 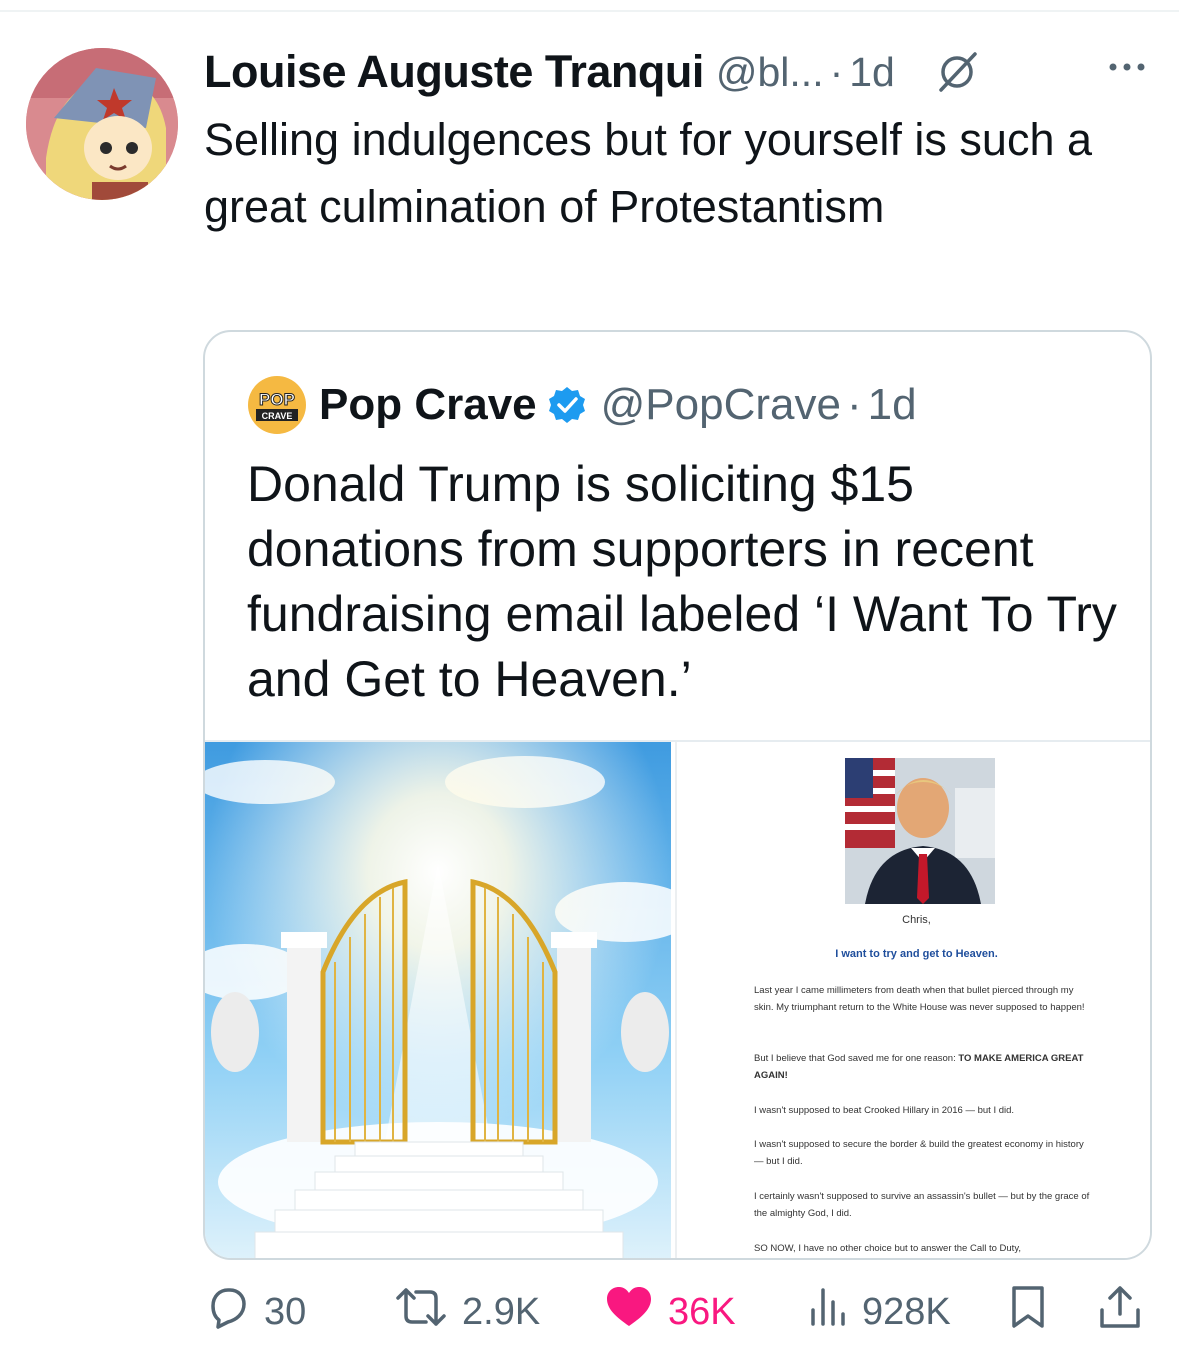 What do you see at coordinates (234, 1312) in the screenshot?
I see `reply-icon` at bounding box center [234, 1312].